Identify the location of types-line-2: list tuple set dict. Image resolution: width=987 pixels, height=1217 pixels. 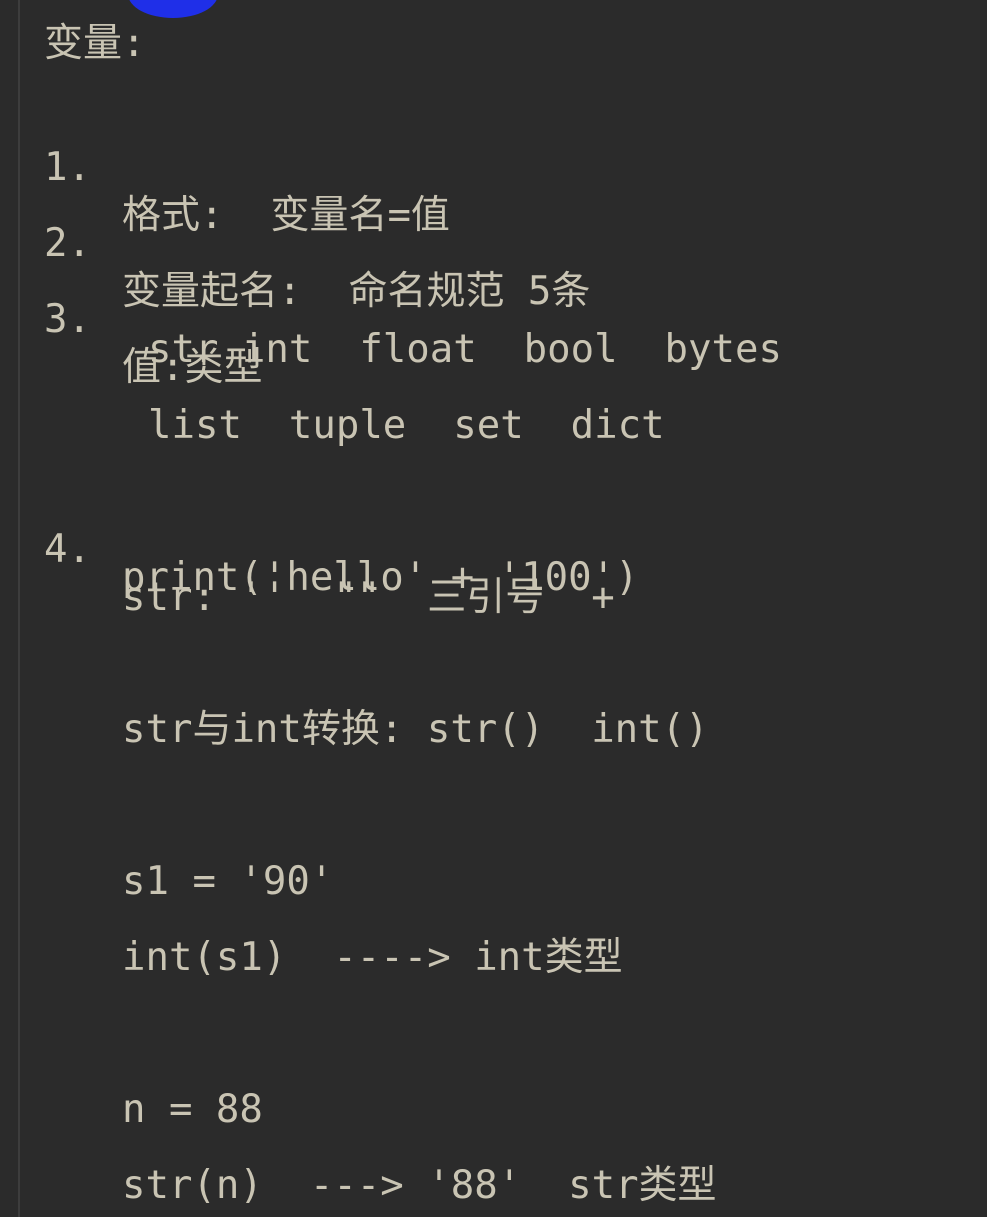
(406, 425).